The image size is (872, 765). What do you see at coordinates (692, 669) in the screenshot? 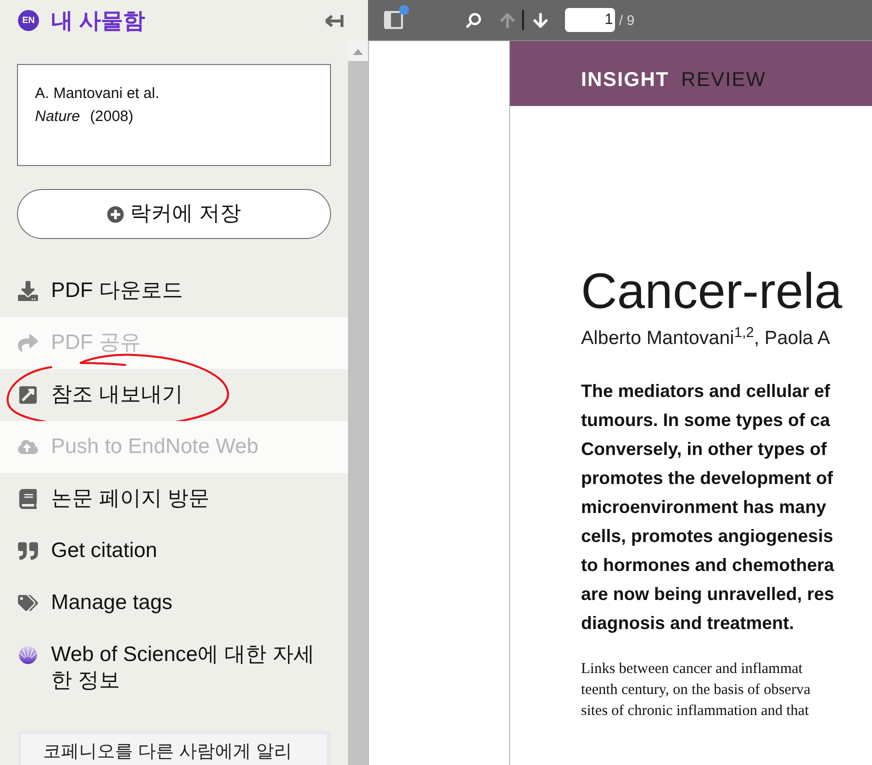
I see `body-text-line: Links between cancer and inflammat` at bounding box center [692, 669].